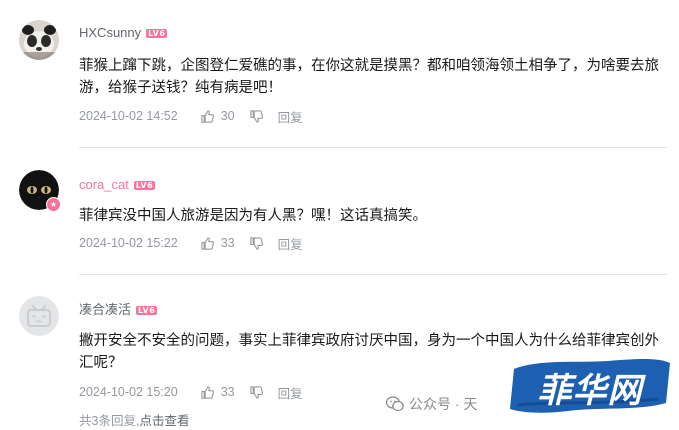 Image resolution: width=679 pixels, height=430 pixels. What do you see at coordinates (39, 316) in the screenshot?
I see `avatar-default` at bounding box center [39, 316].